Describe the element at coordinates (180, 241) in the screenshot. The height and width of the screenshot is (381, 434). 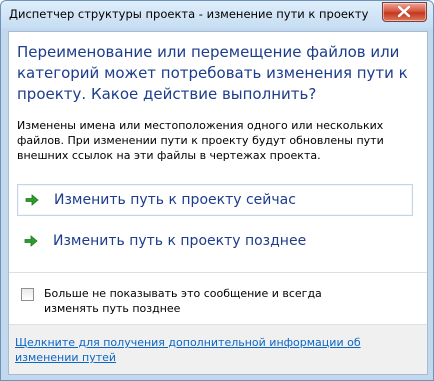
I see `command-link-label: Изменить путь к проекту позднее` at that location.